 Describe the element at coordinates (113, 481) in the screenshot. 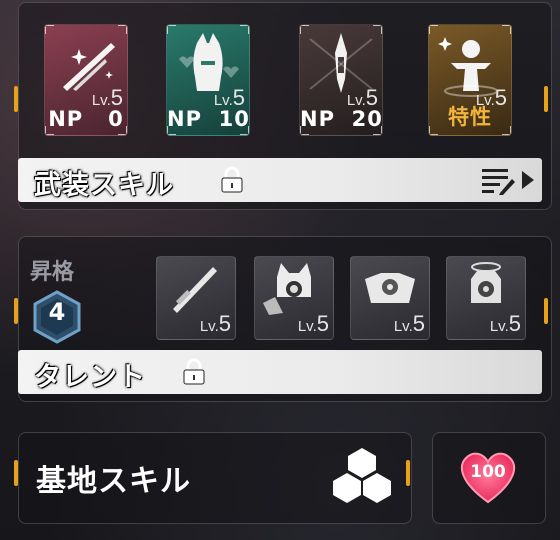

I see `base-skill-title: 基地スキル` at that location.